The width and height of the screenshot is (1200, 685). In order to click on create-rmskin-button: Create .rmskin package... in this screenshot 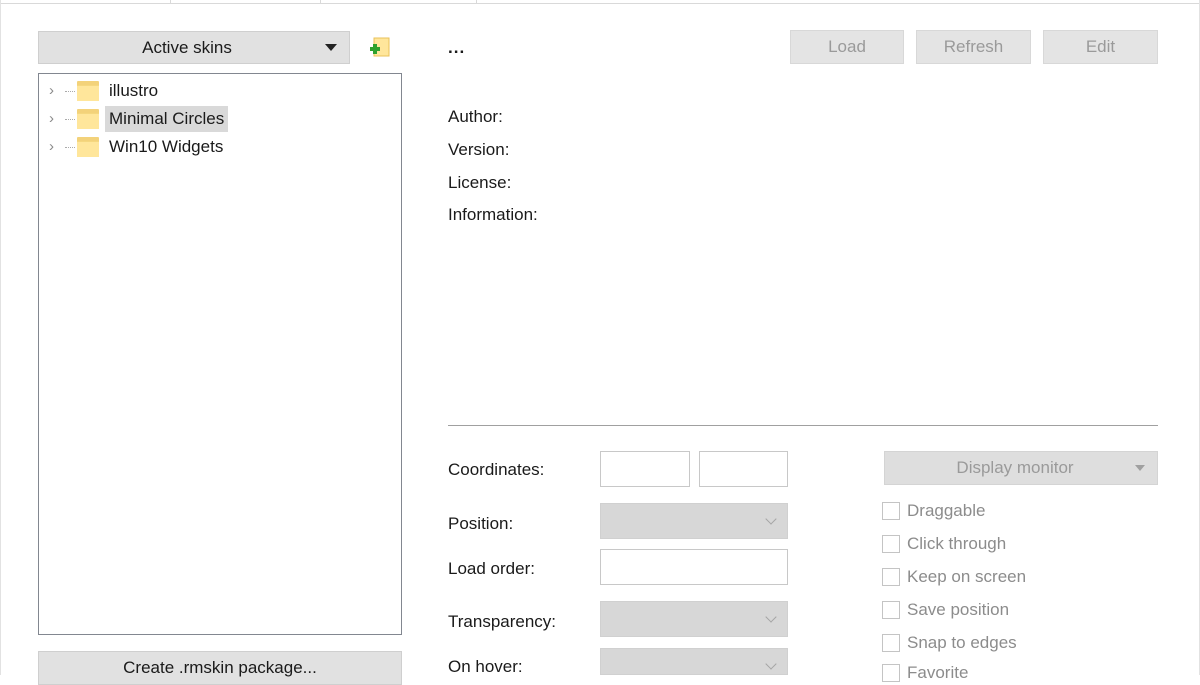, I will do `click(220, 668)`.